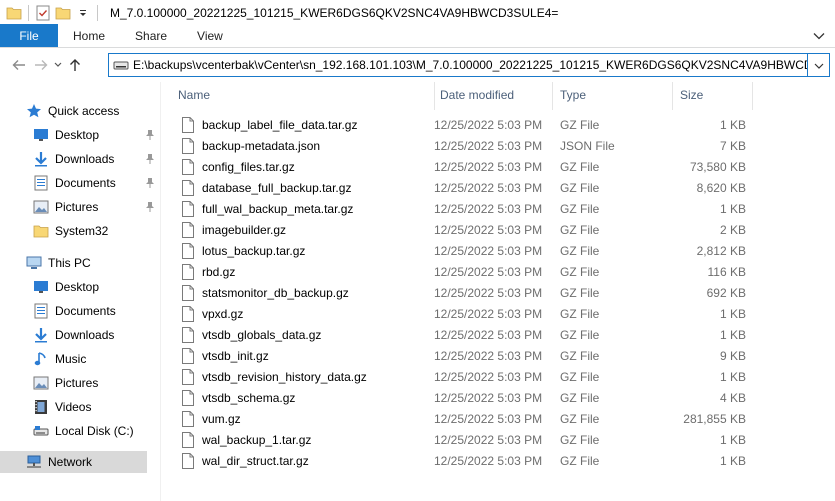 The image size is (835, 501). I want to click on nav-quick-access: Quick access, so click(72, 111).